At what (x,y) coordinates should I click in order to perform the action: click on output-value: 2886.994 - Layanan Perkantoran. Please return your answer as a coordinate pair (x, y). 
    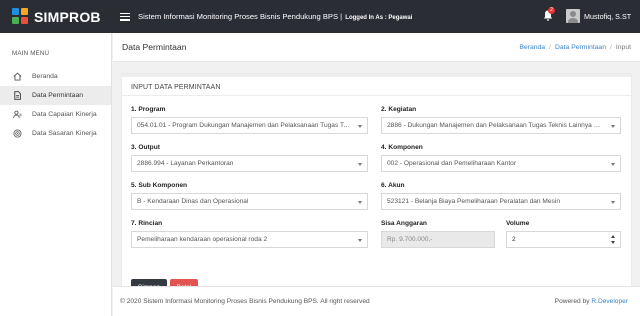
    Looking at the image, I should click on (185, 163).